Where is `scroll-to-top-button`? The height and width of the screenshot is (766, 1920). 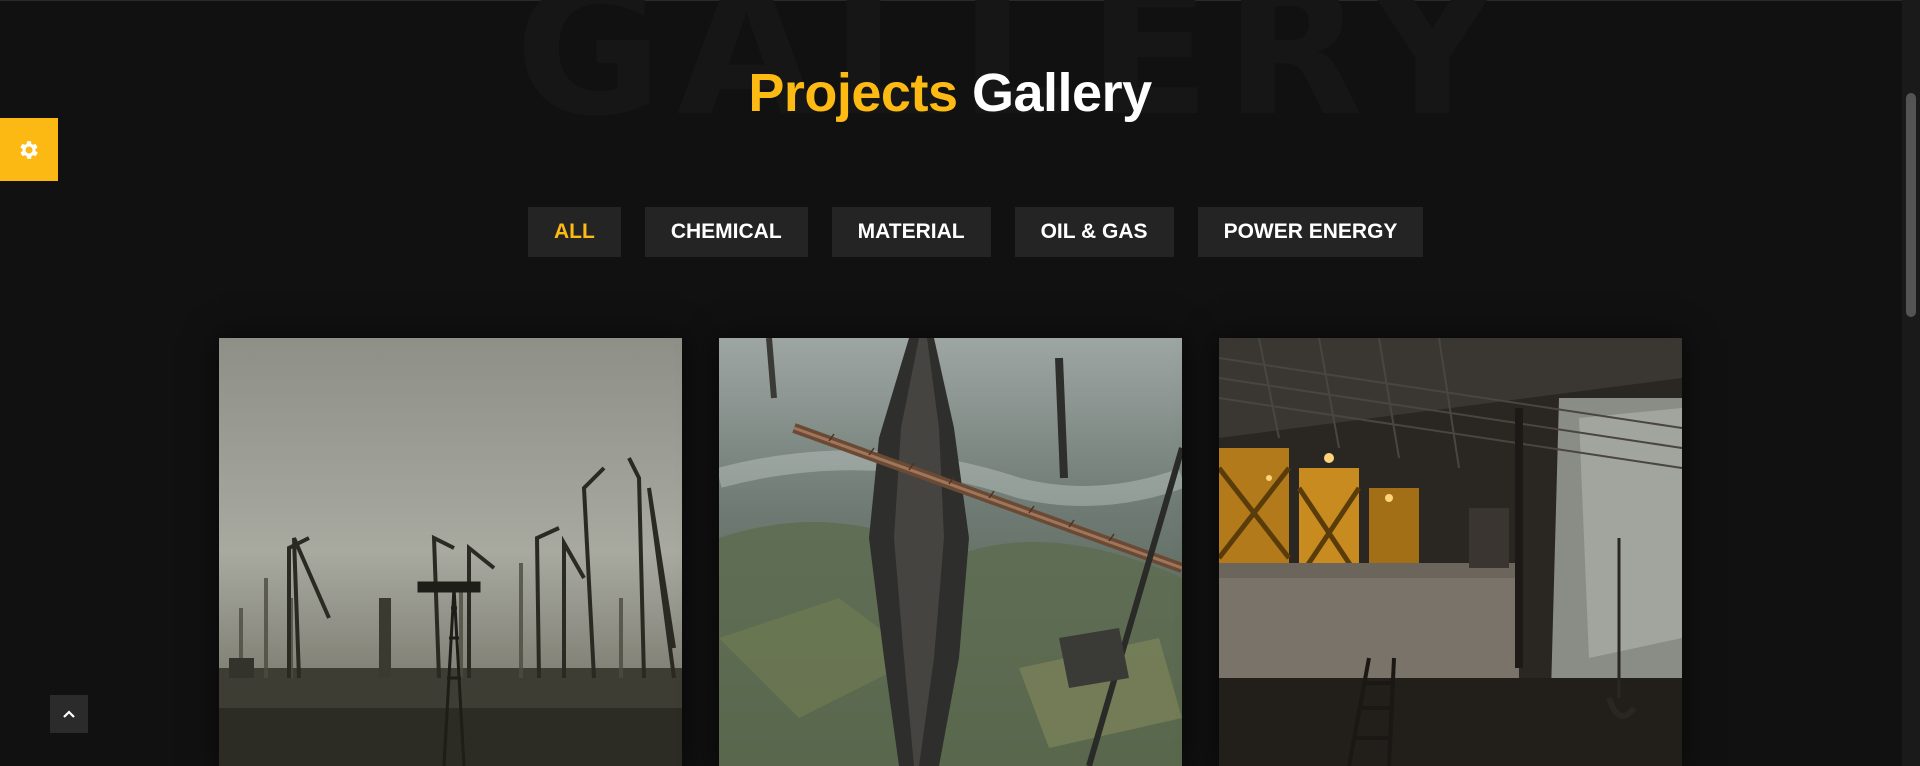 scroll-to-top-button is located at coordinates (69, 714).